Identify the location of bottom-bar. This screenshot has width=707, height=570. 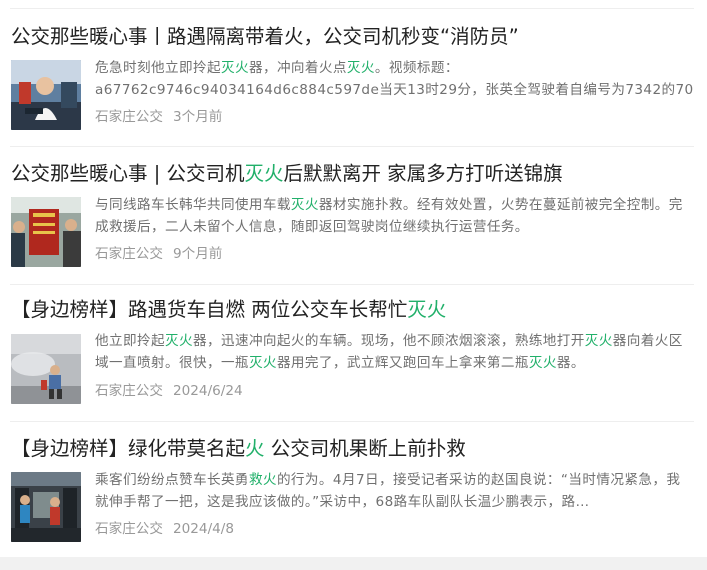
(353, 563).